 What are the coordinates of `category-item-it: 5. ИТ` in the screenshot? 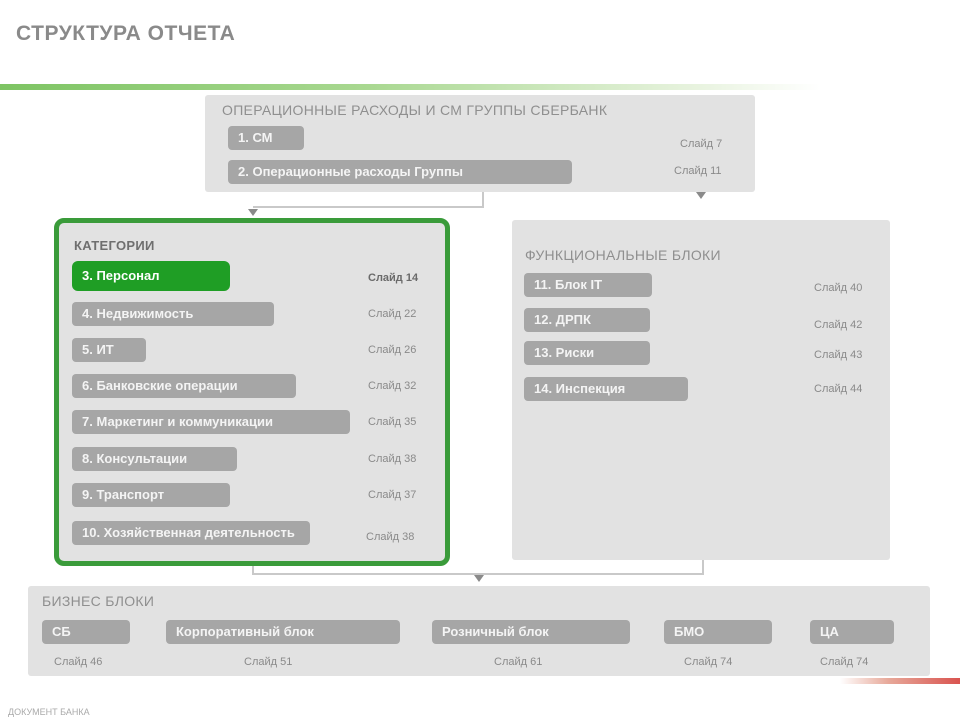 It's located at (109, 350).